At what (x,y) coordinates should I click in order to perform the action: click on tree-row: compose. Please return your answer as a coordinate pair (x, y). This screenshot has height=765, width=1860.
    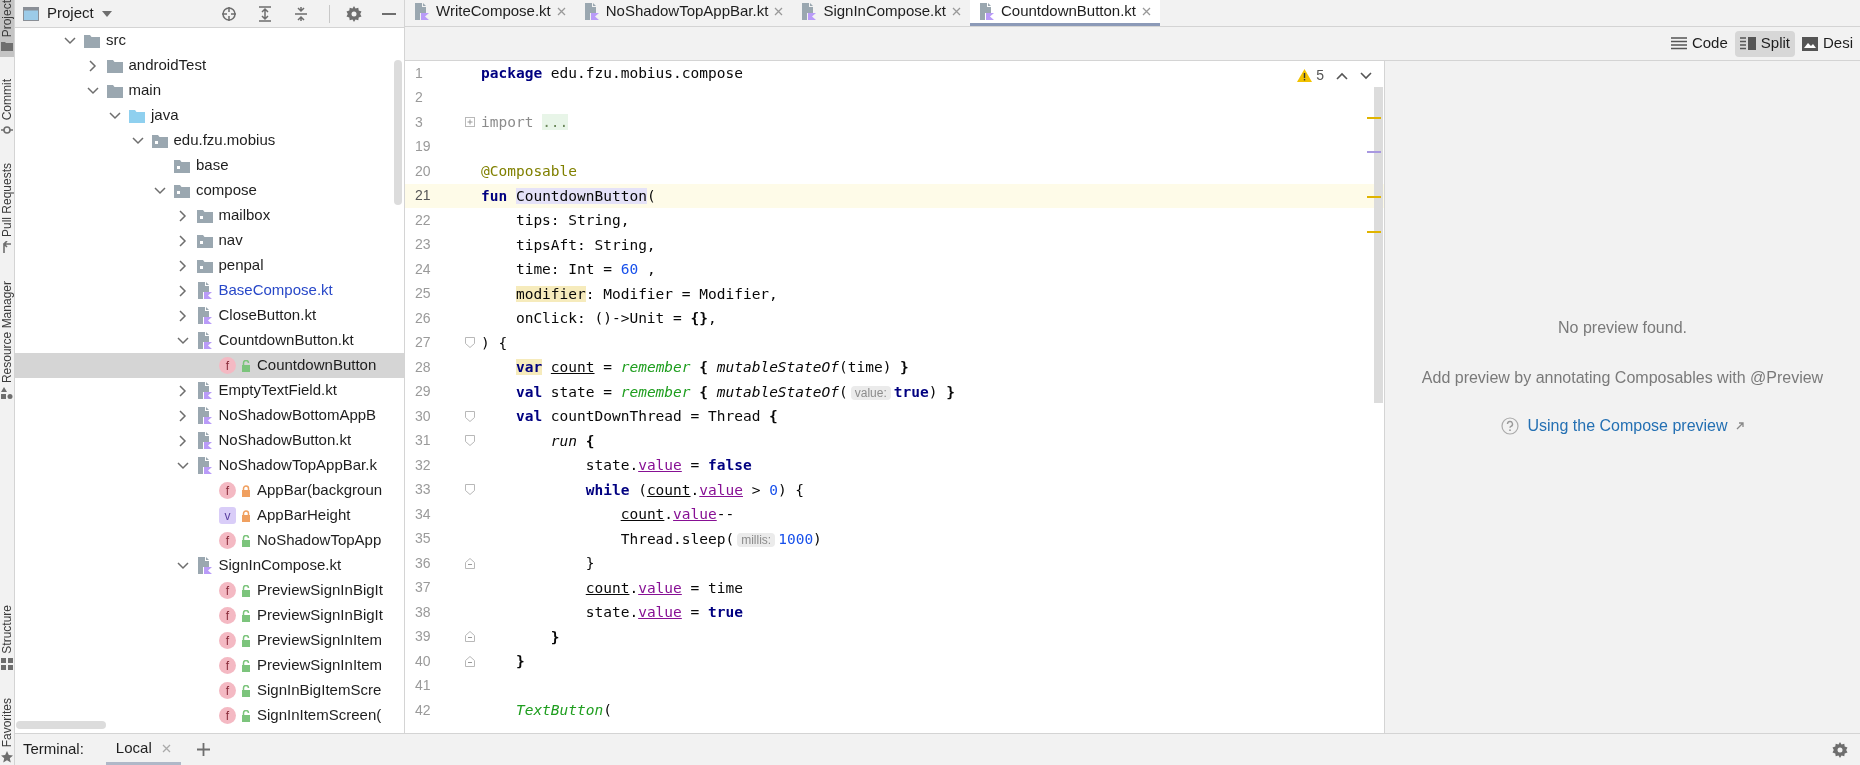
    Looking at the image, I should click on (209, 190).